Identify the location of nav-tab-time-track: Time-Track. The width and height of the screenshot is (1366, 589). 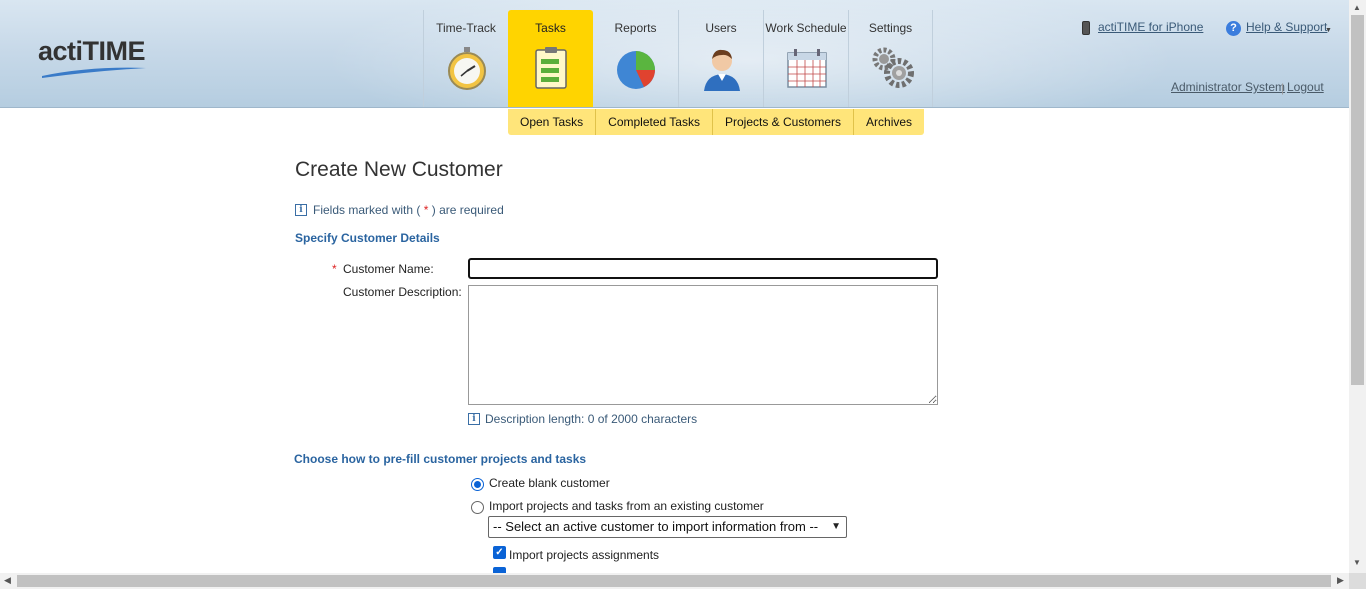
(465, 58).